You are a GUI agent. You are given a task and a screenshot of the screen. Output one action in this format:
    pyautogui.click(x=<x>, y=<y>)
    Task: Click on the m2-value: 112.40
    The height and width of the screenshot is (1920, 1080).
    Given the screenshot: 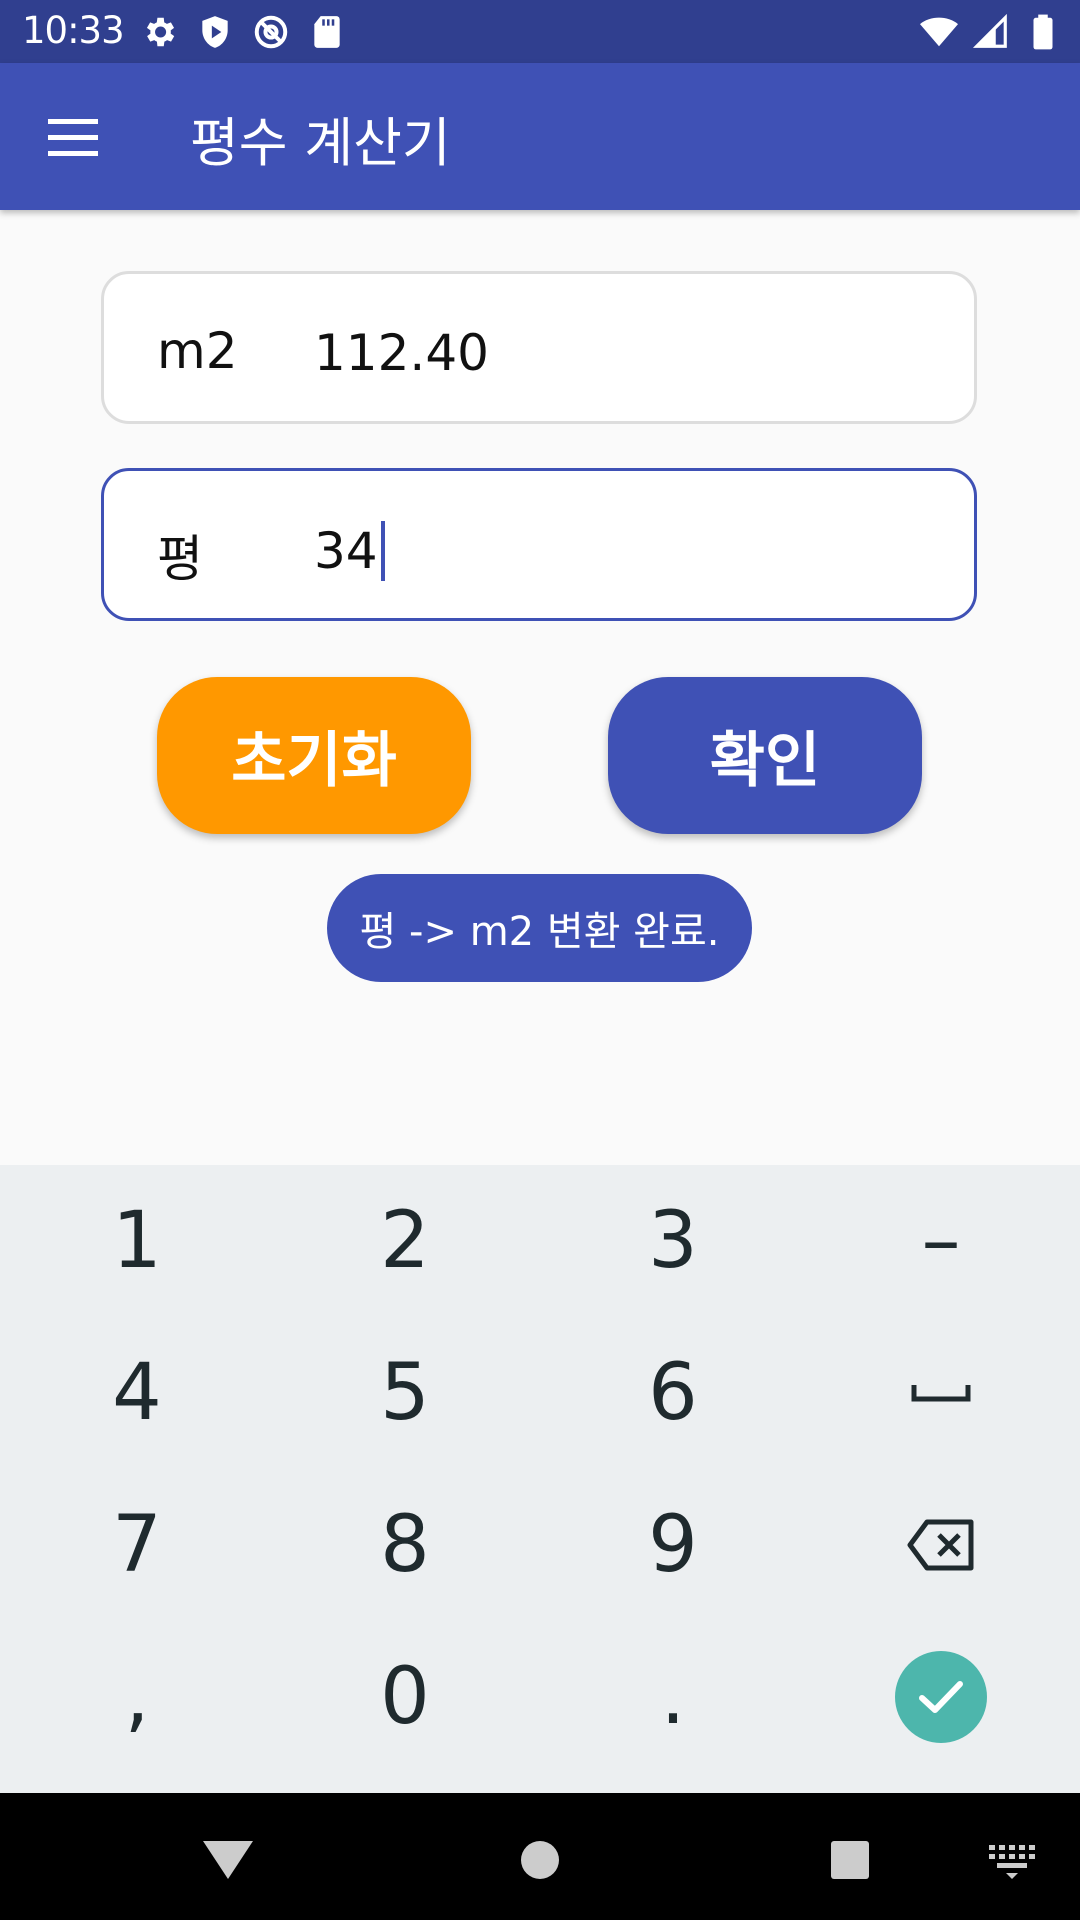 What is the action you would take?
    pyautogui.click(x=401, y=353)
    